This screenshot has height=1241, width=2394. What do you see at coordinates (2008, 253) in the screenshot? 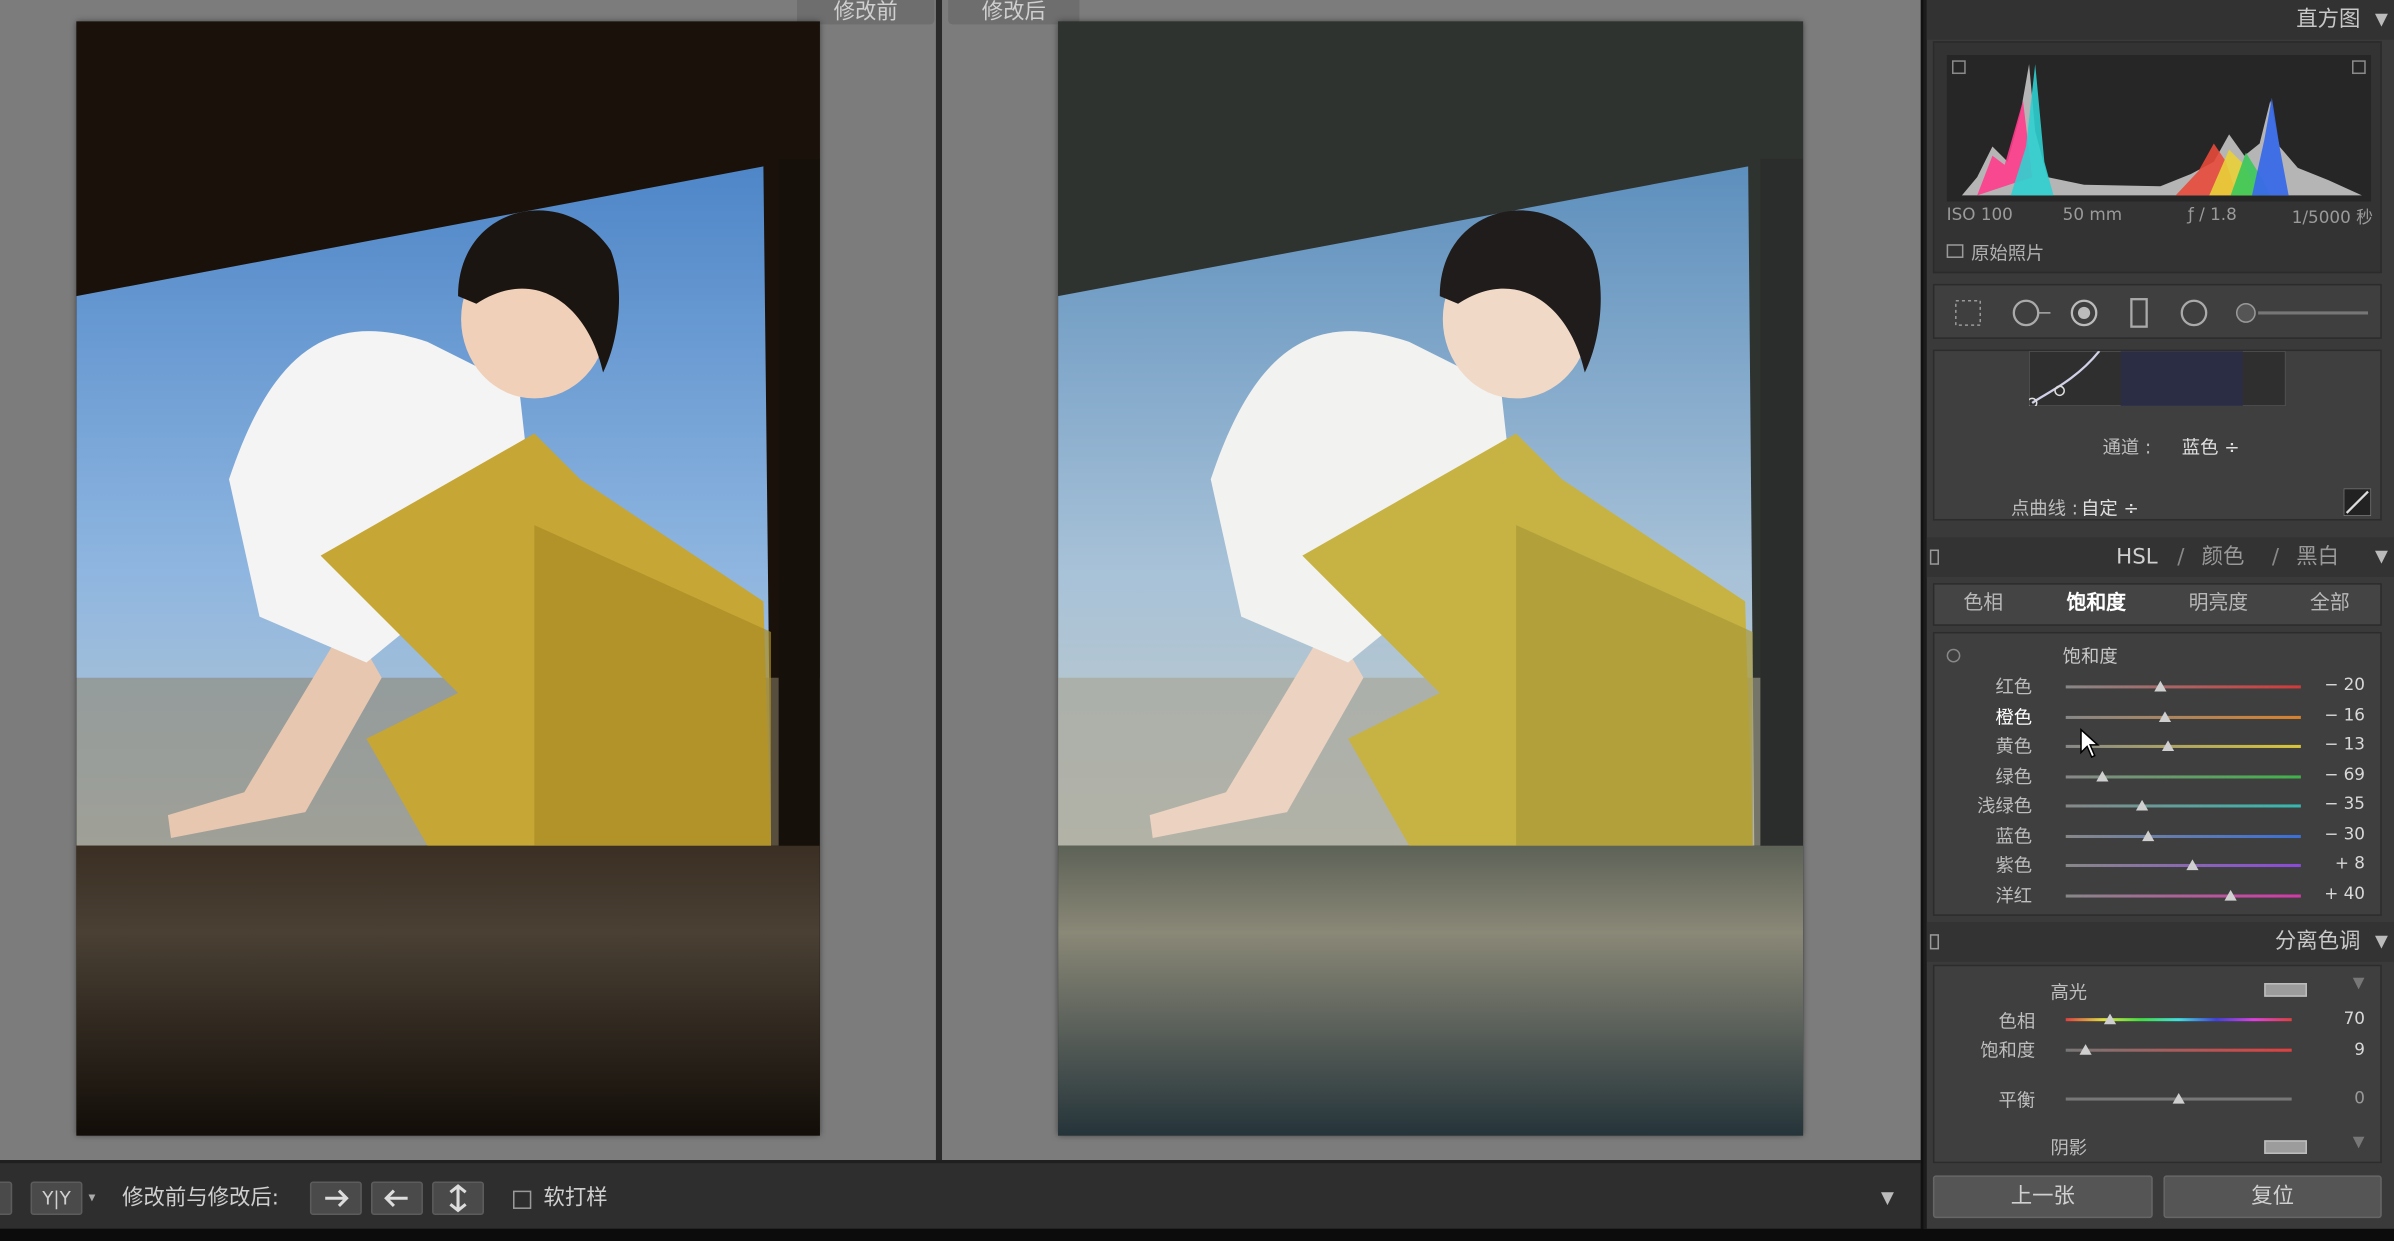
I see `original-photo-label: 原始照片` at bounding box center [2008, 253].